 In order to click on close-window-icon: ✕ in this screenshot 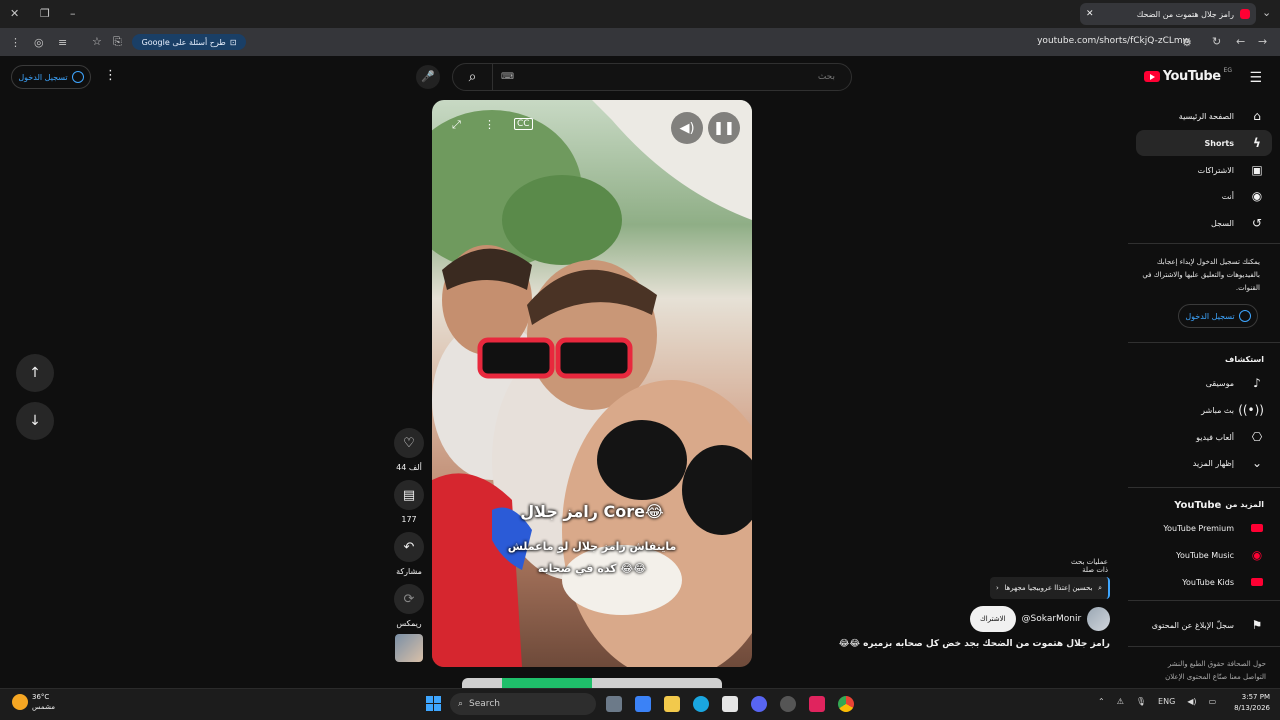, I will do `click(14, 13)`.